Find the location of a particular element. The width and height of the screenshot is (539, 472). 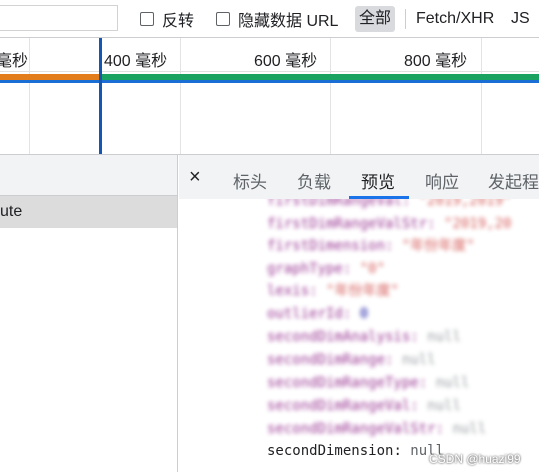

preview-property: secondDimRangeVal: null is located at coordinates (364, 406).